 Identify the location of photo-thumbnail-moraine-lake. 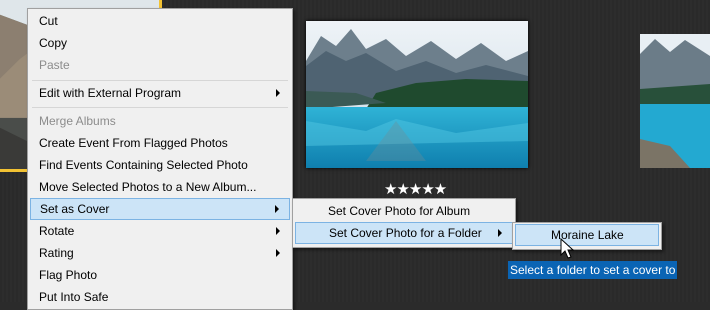
(417, 94).